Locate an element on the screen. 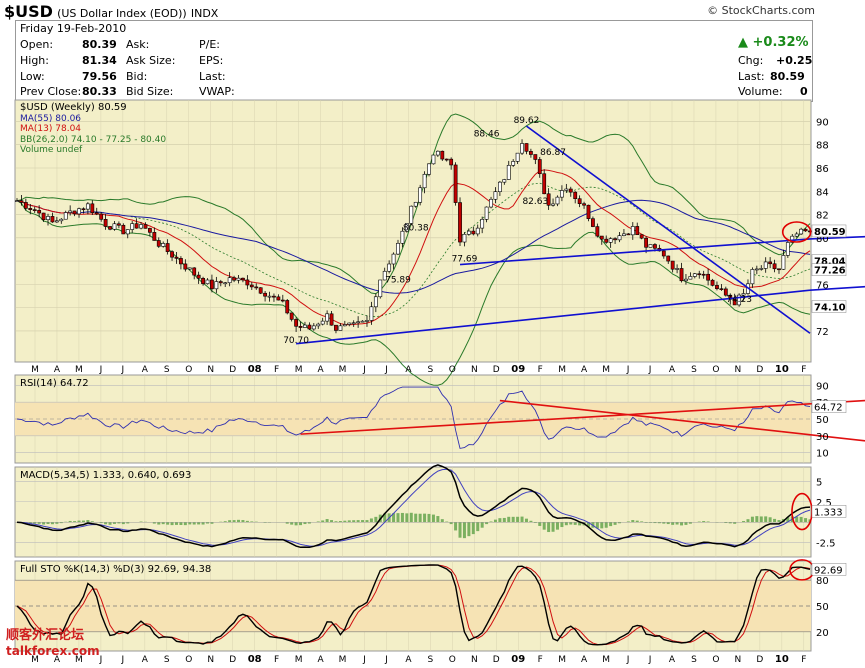 The image size is (865, 668). price-y-tick: 82 is located at coordinates (822, 216).